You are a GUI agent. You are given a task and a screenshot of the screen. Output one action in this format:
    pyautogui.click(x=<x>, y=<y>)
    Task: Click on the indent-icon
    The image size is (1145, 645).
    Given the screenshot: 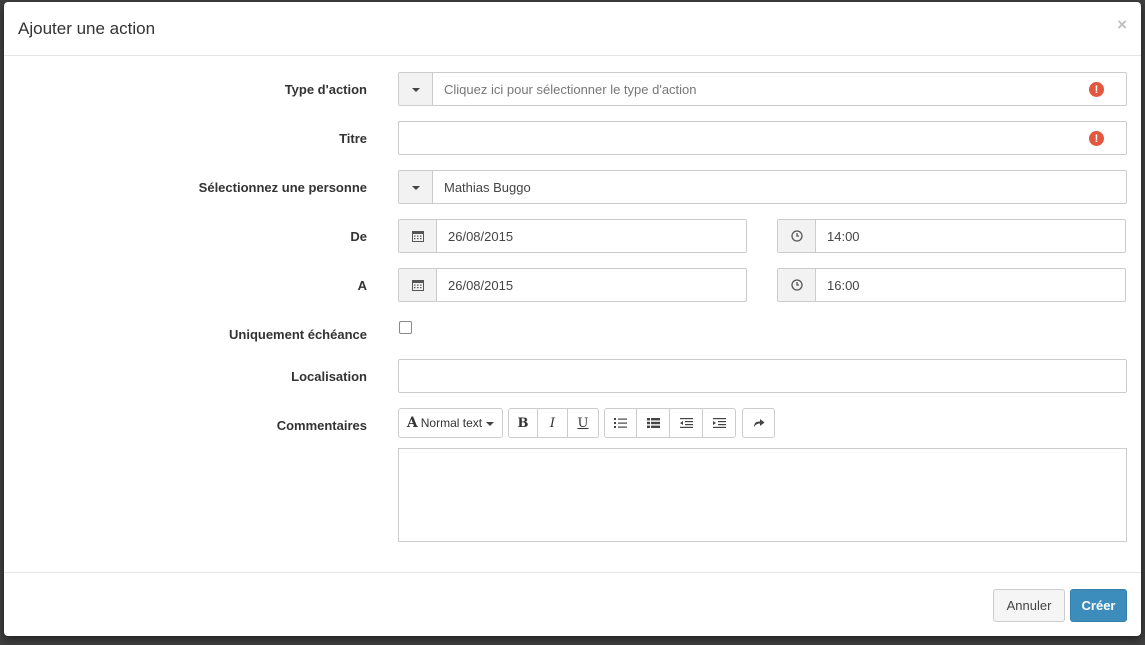 What is the action you would take?
    pyautogui.click(x=719, y=423)
    